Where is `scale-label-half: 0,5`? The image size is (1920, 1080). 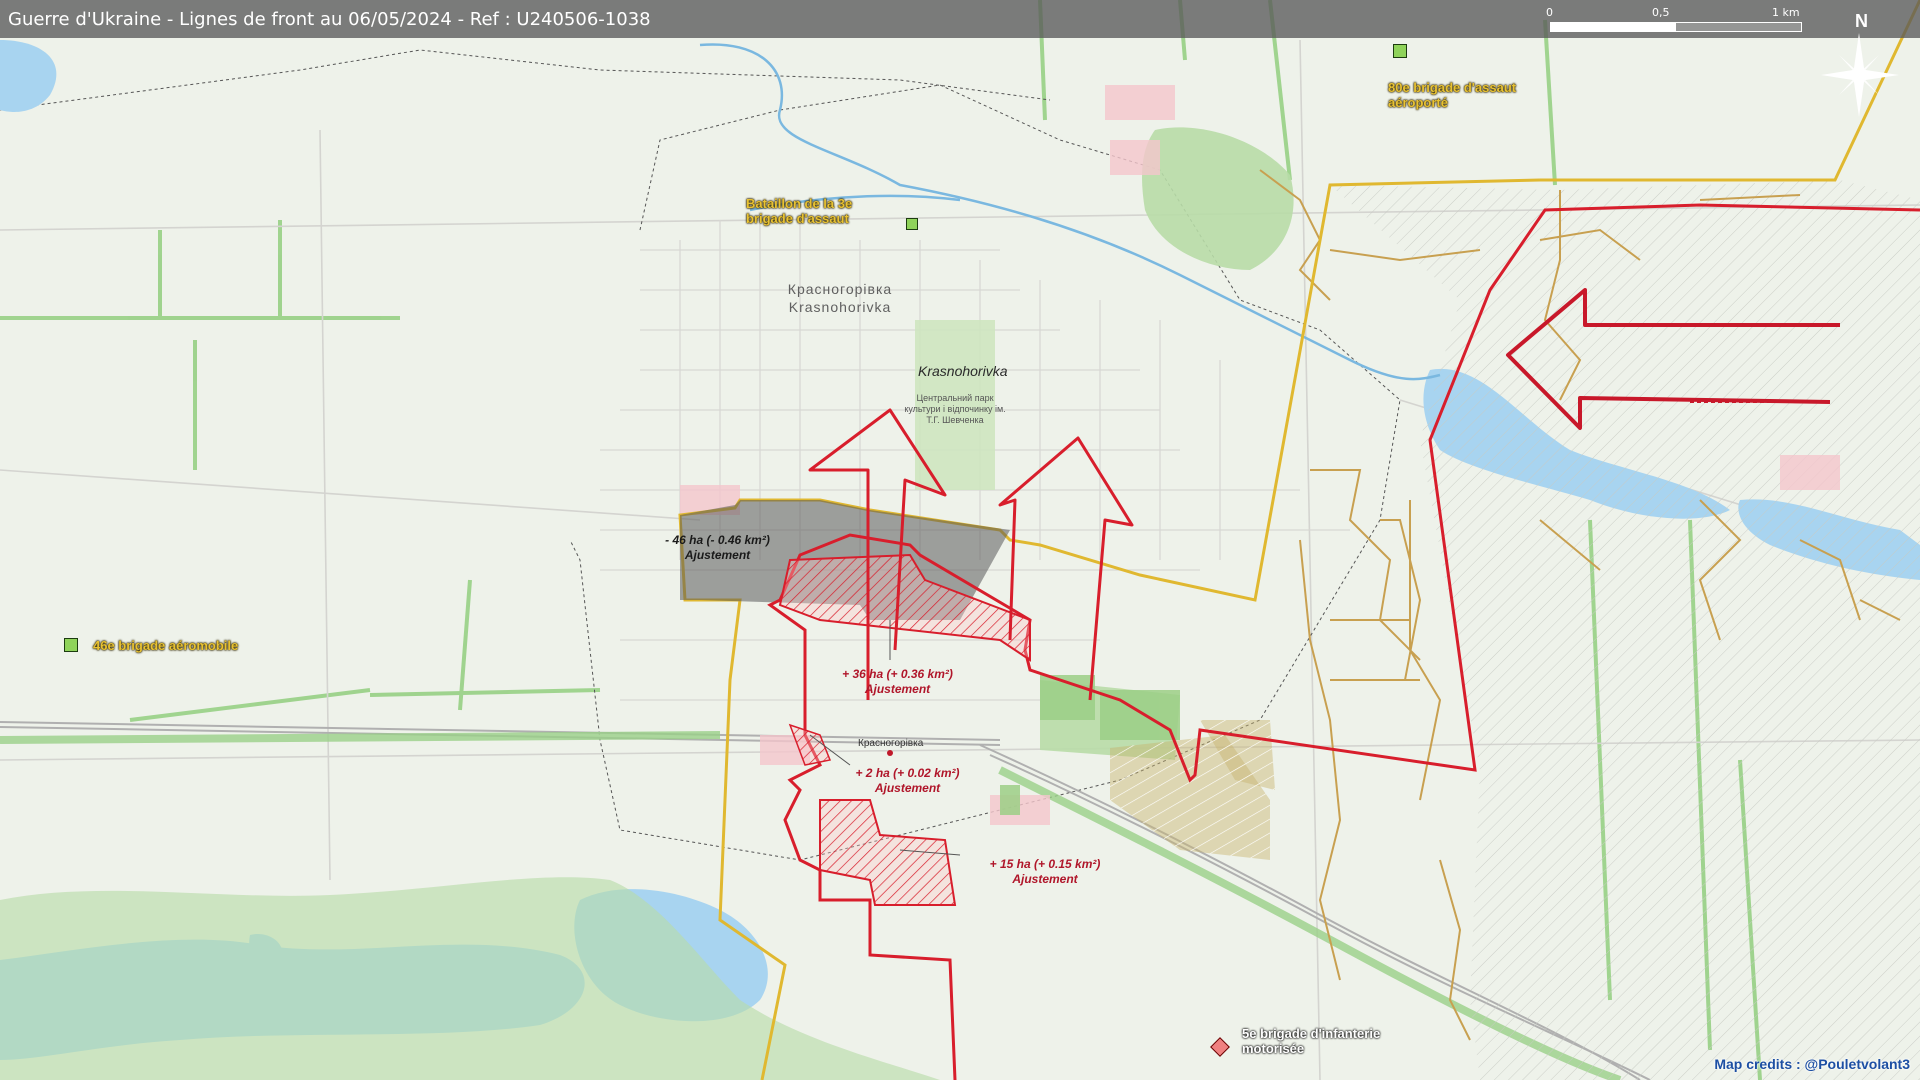 scale-label-half: 0,5 is located at coordinates (1661, 12).